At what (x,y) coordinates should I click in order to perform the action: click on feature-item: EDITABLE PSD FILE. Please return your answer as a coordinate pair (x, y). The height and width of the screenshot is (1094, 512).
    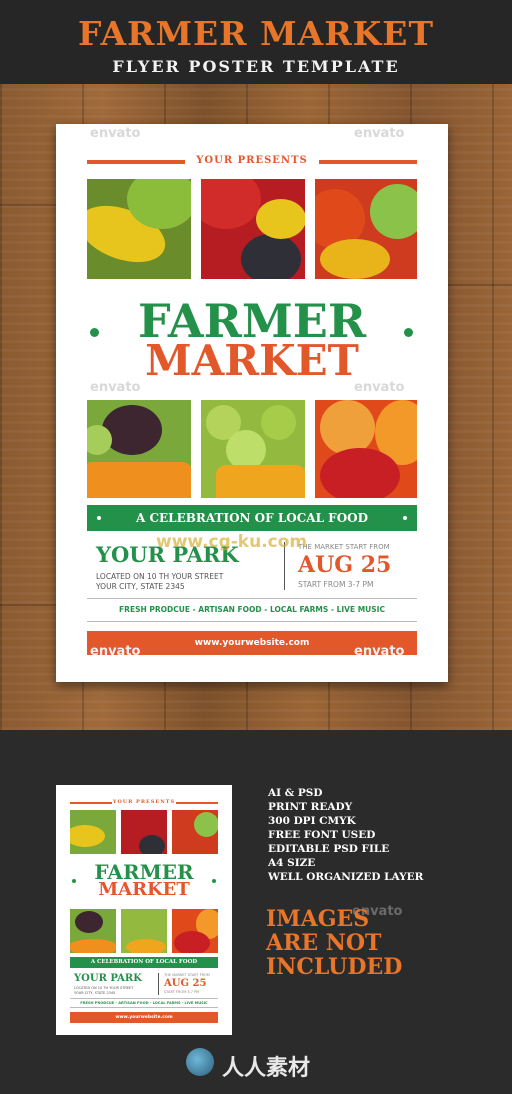
    Looking at the image, I should click on (329, 849).